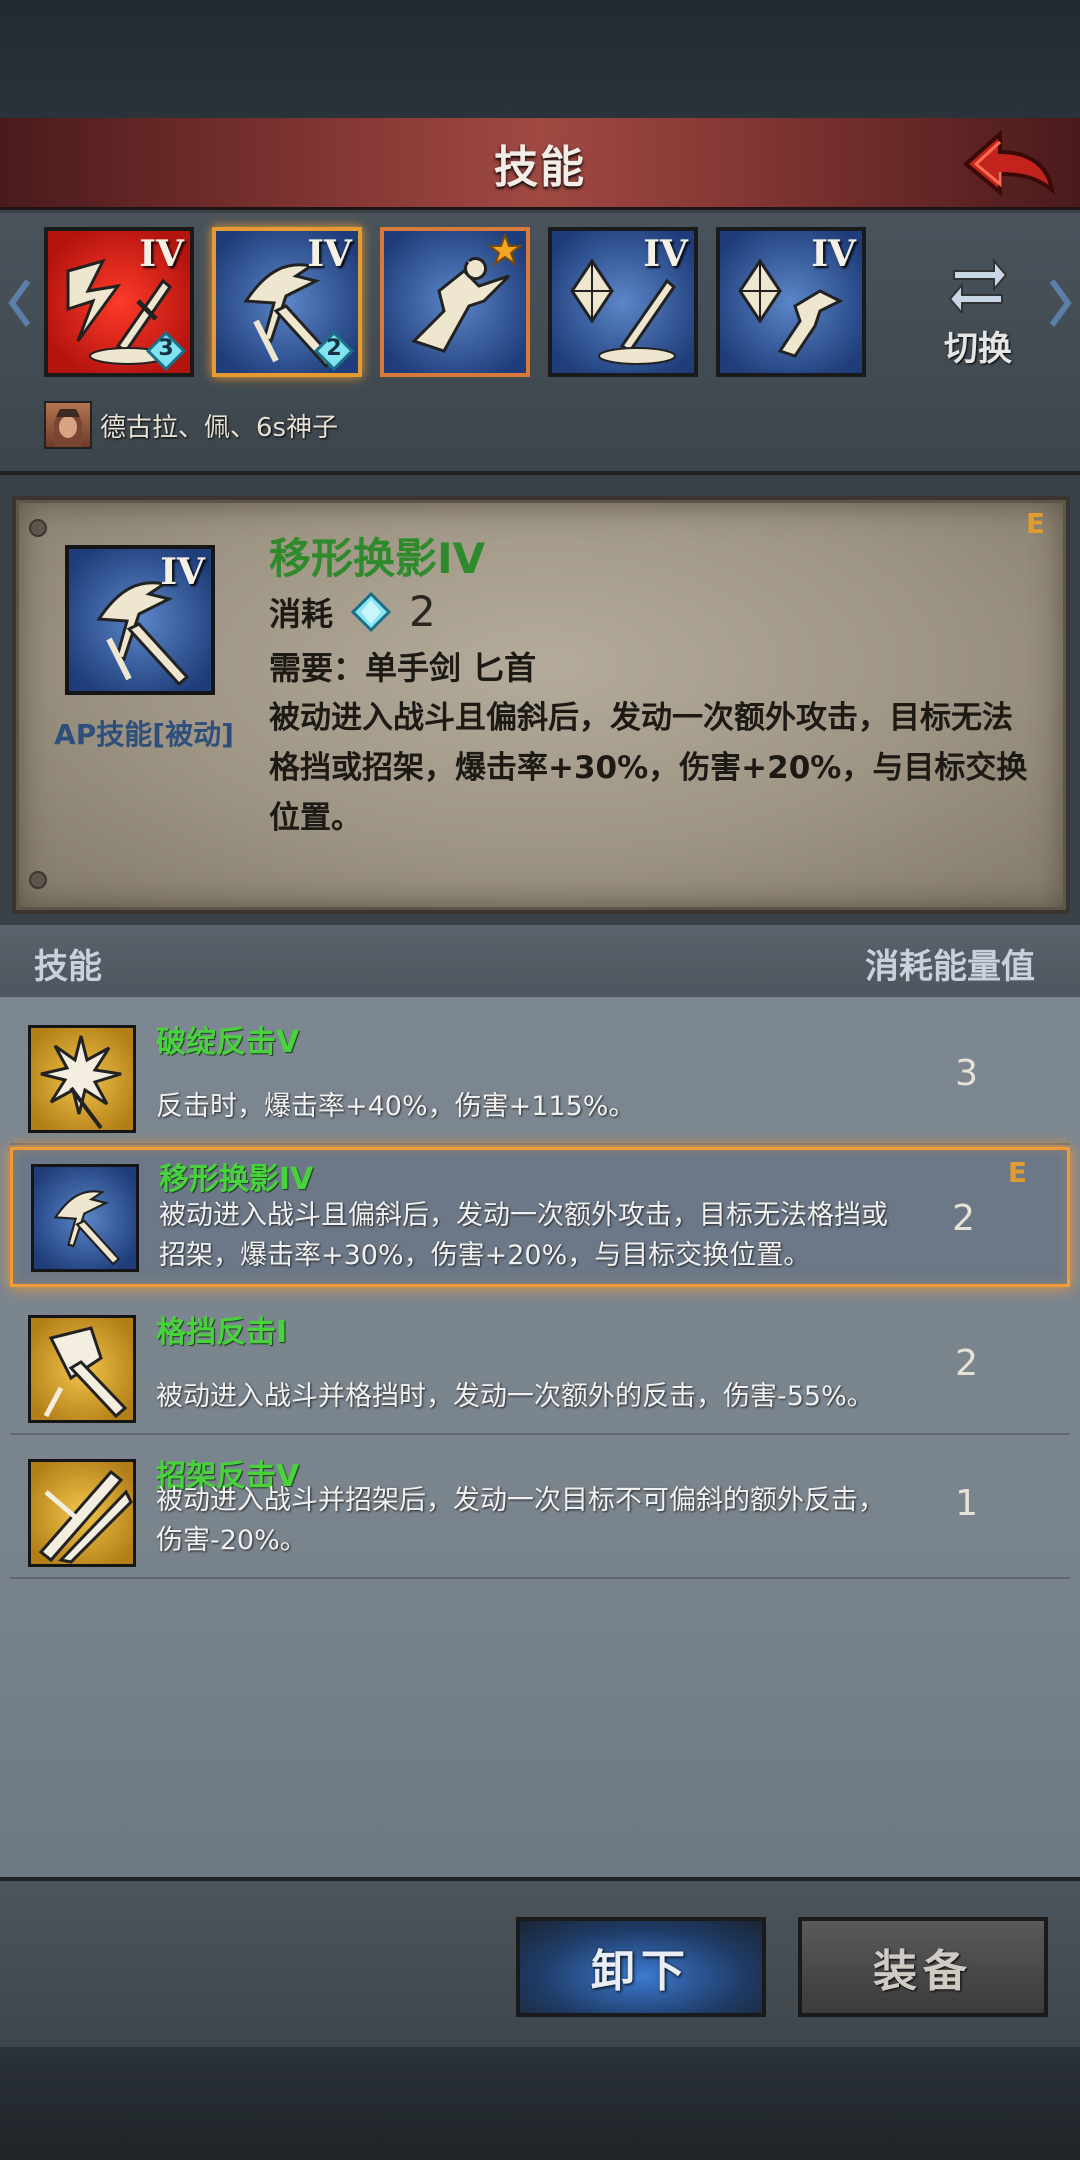 The height and width of the screenshot is (2160, 1080). I want to click on parry-counter-icon, so click(85, 1516).